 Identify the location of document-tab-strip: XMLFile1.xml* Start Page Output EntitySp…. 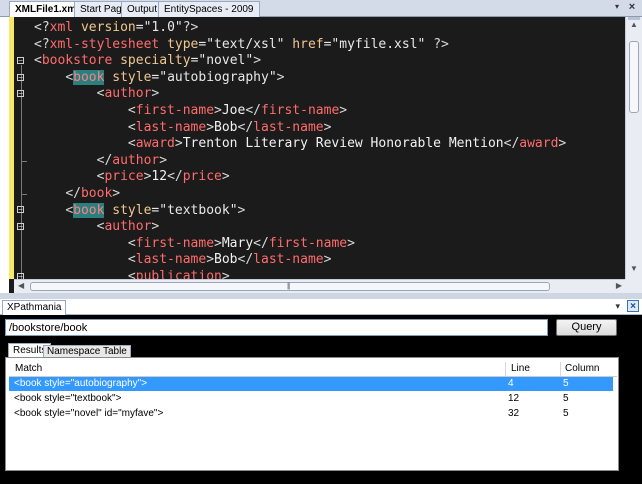
(321, 8).